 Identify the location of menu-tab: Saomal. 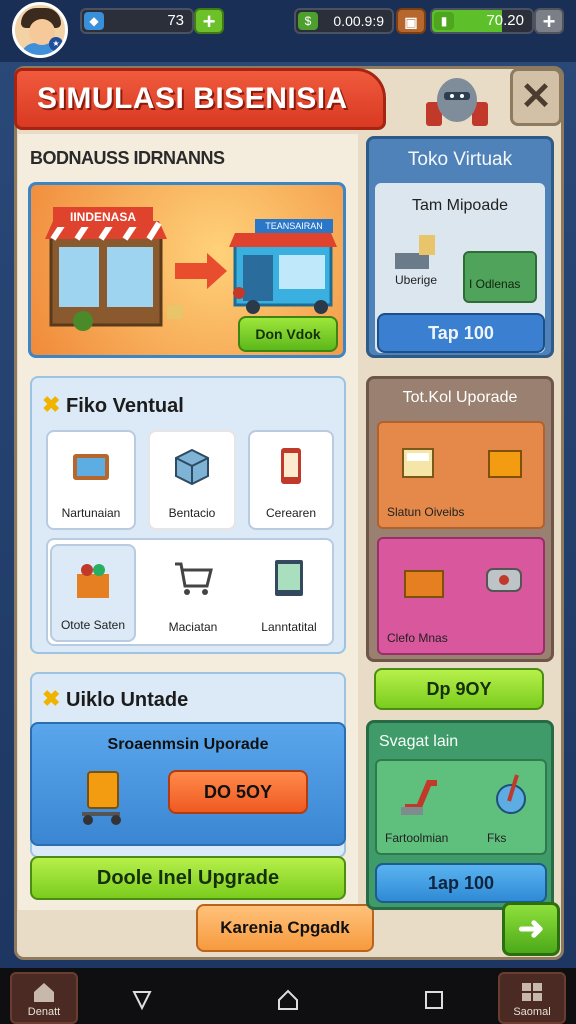
(532, 998).